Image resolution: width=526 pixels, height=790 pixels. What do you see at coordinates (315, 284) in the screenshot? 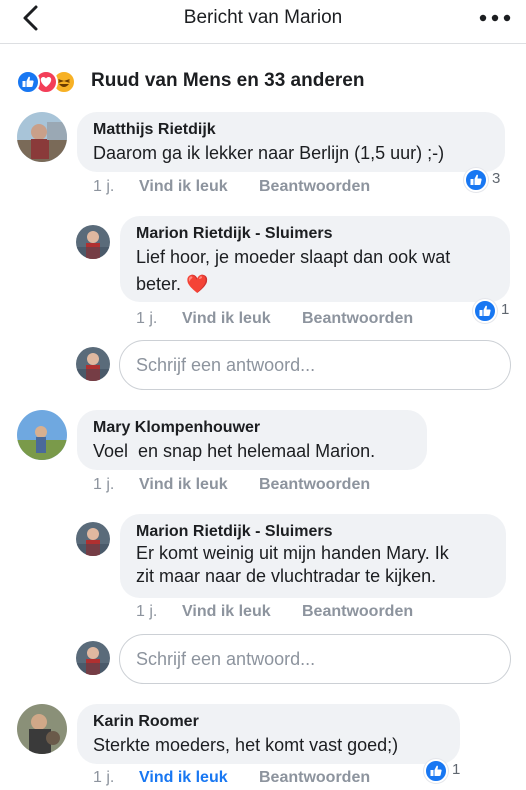
I see `comment-text-line: beter. ❤️` at bounding box center [315, 284].